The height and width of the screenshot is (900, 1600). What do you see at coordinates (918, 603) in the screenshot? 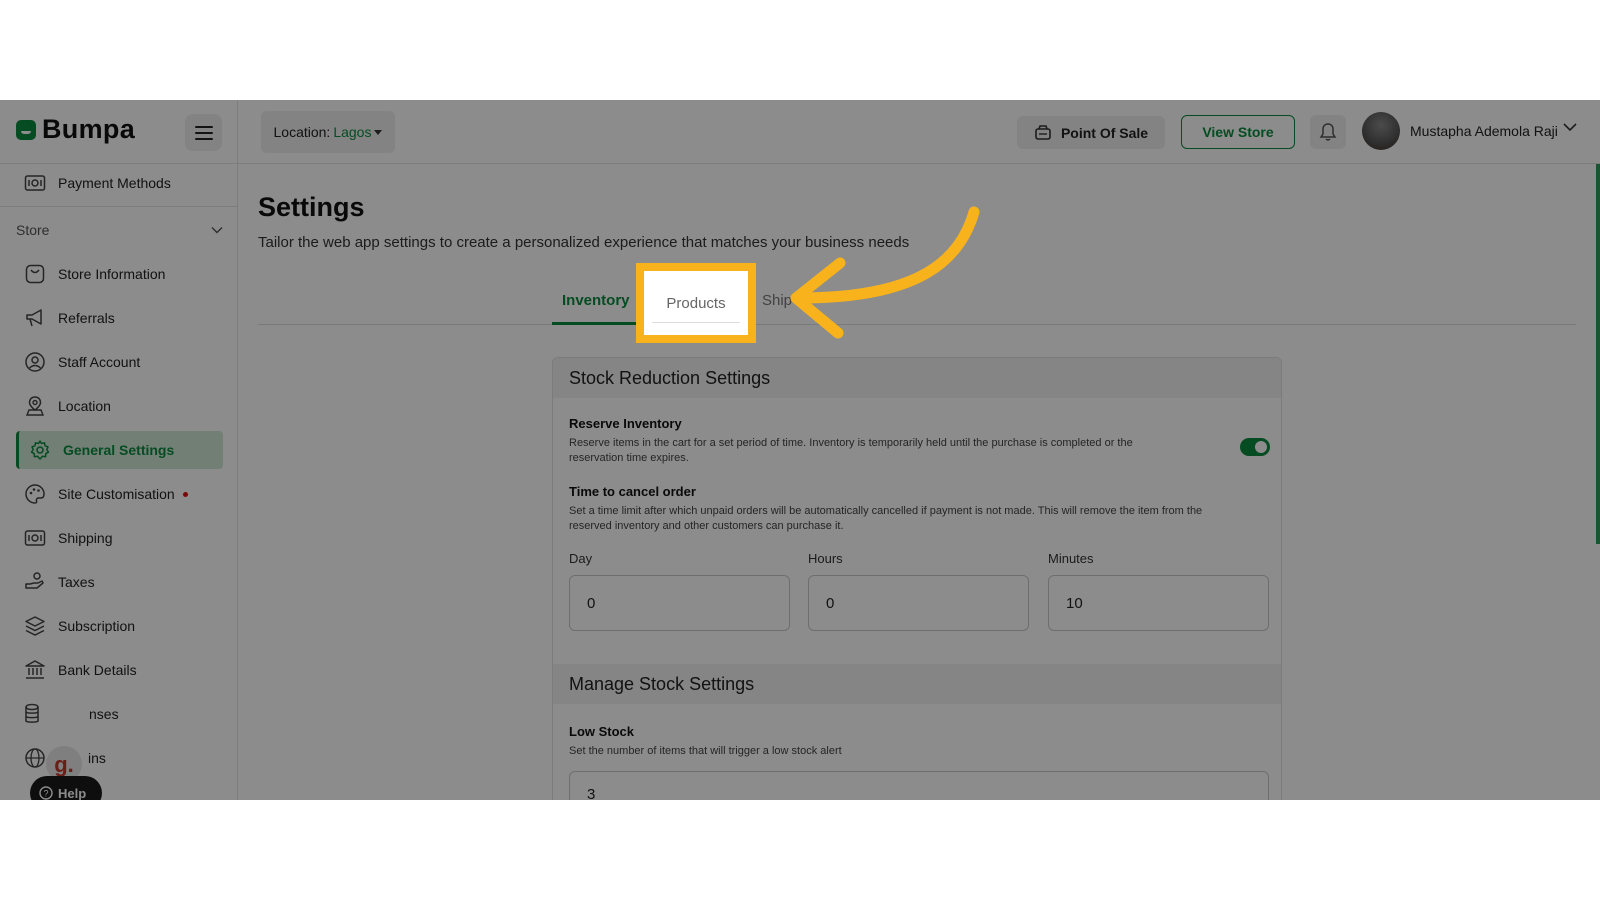
I see `hours-input: 0` at bounding box center [918, 603].